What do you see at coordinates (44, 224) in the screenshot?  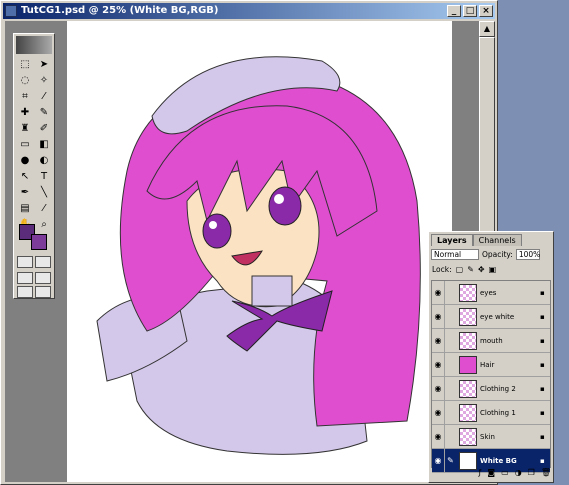 I see `zoom-icon: ⌕` at bounding box center [44, 224].